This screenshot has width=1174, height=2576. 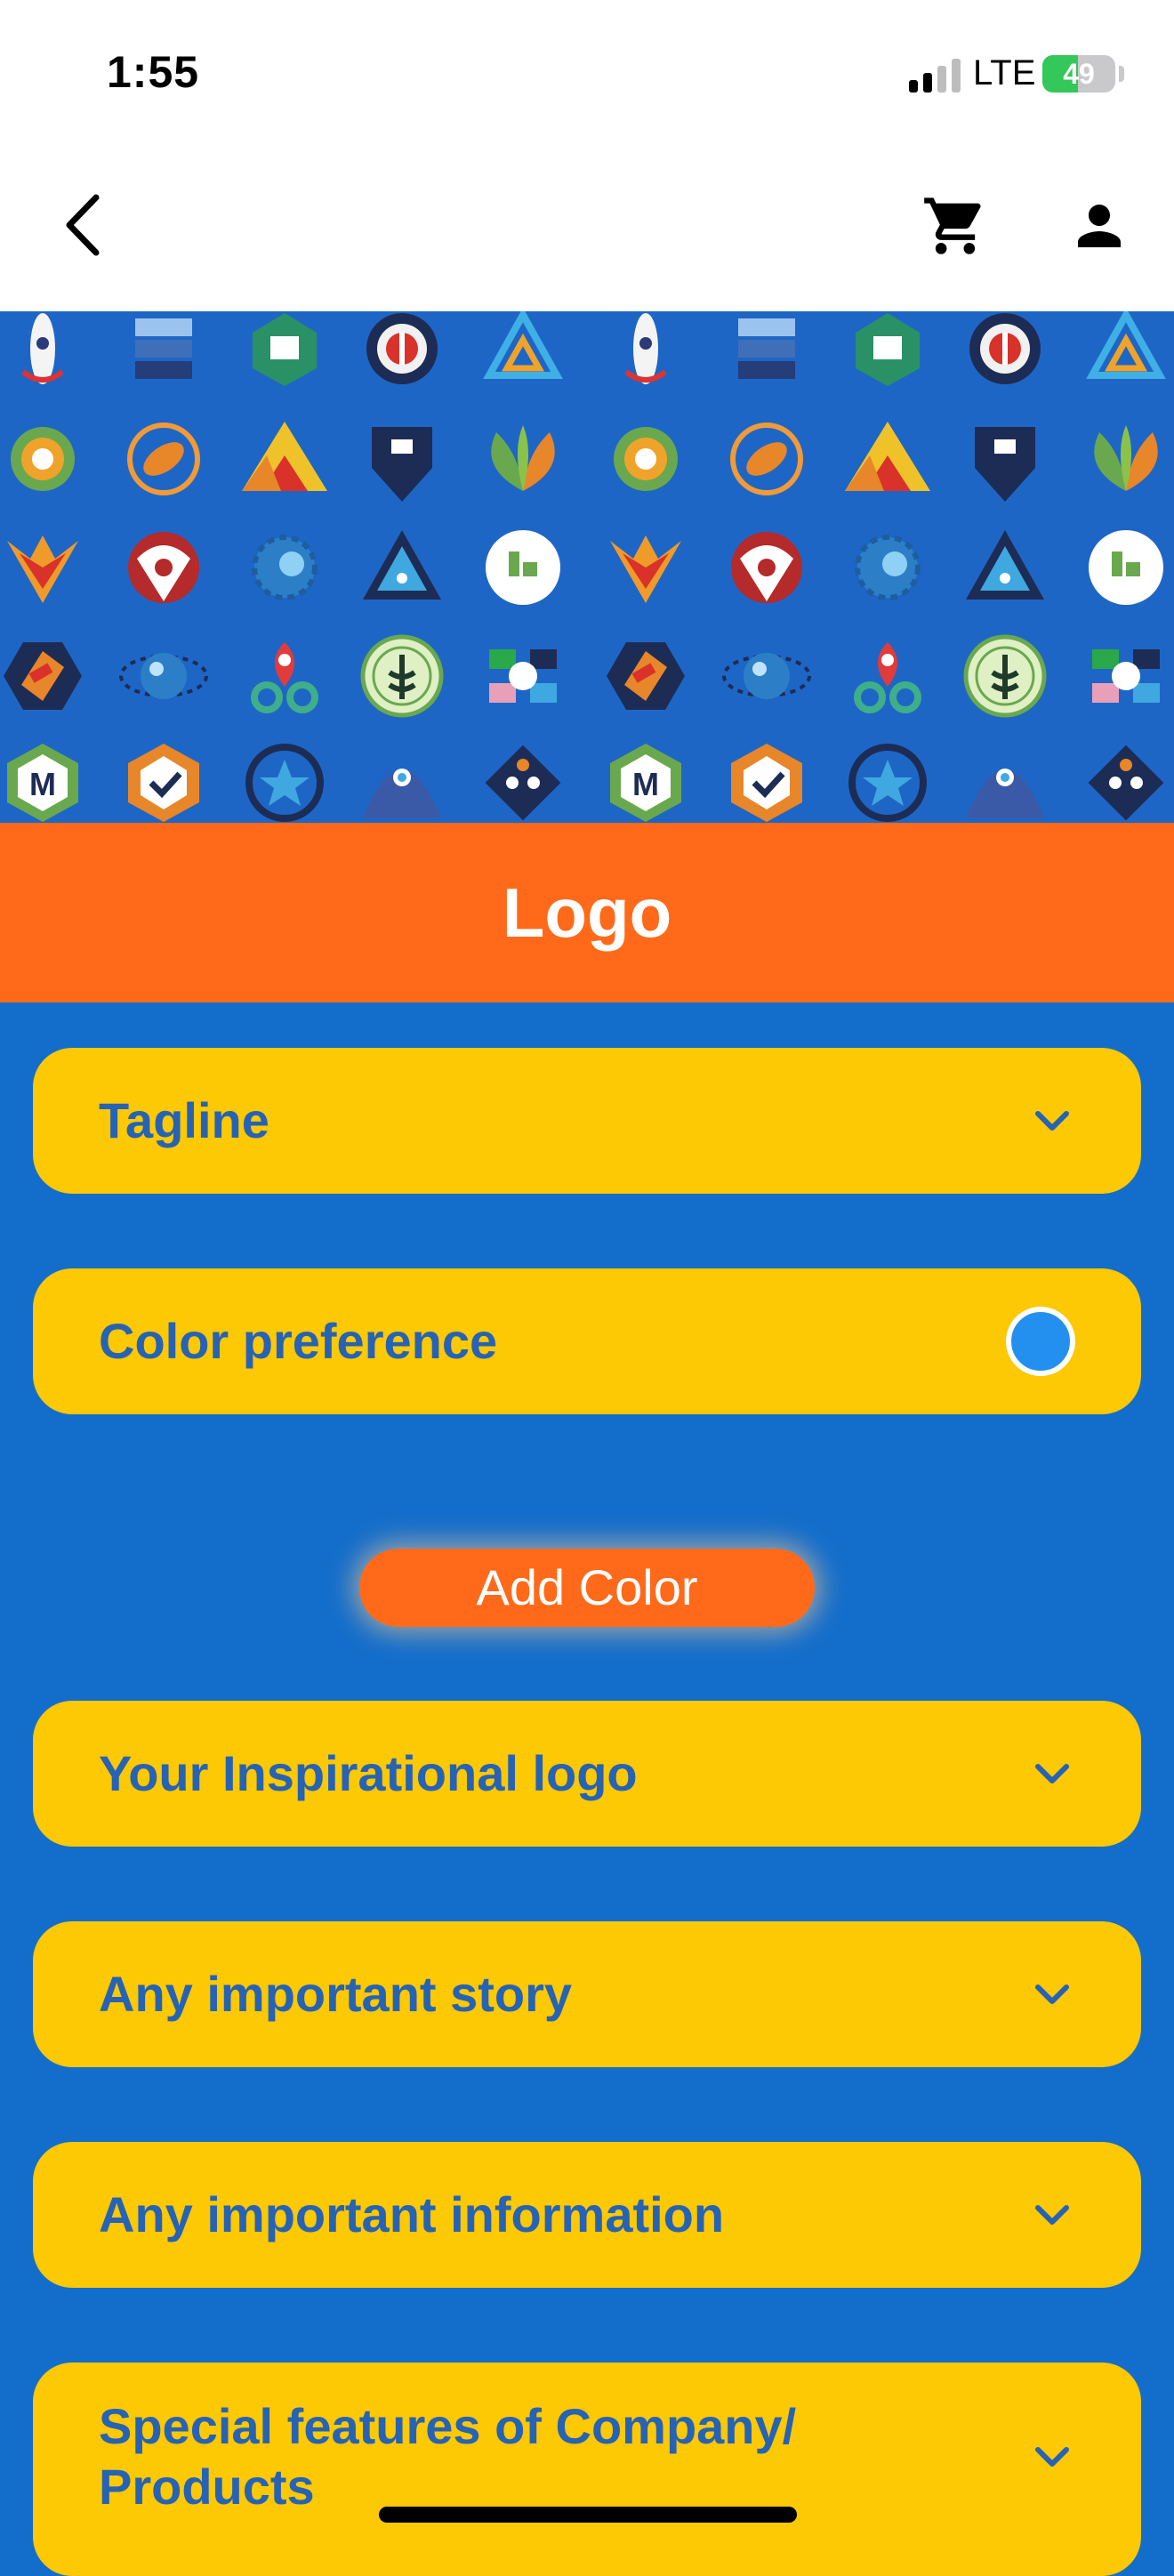 What do you see at coordinates (298, 1341) in the screenshot?
I see `color-preference-label: Color preference` at bounding box center [298, 1341].